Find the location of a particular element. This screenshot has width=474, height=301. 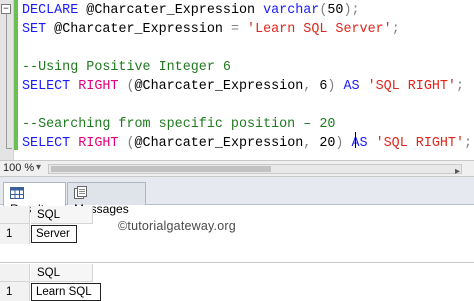

outline-line is located at coordinates (6, 81).